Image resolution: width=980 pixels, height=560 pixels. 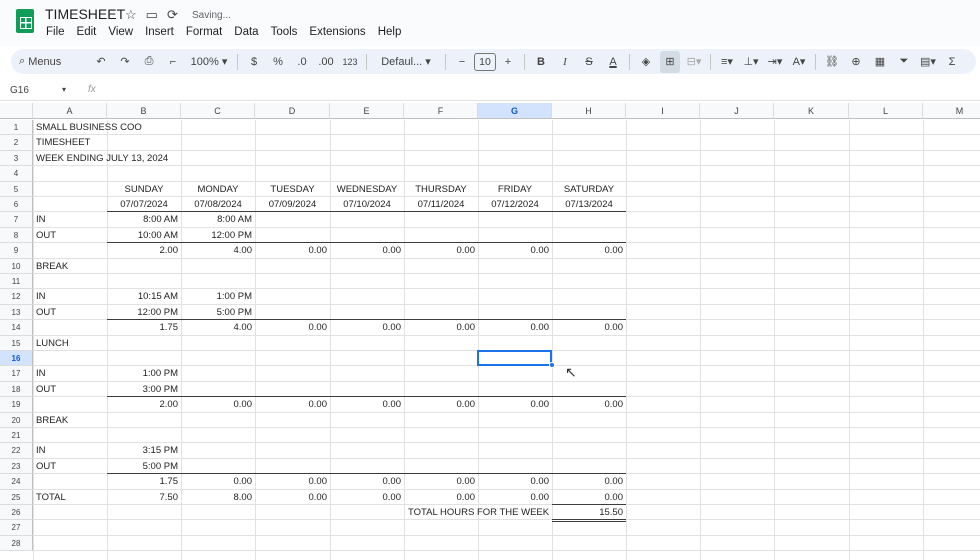 What do you see at coordinates (284, 32) in the screenshot?
I see `menu-tools: Tools` at bounding box center [284, 32].